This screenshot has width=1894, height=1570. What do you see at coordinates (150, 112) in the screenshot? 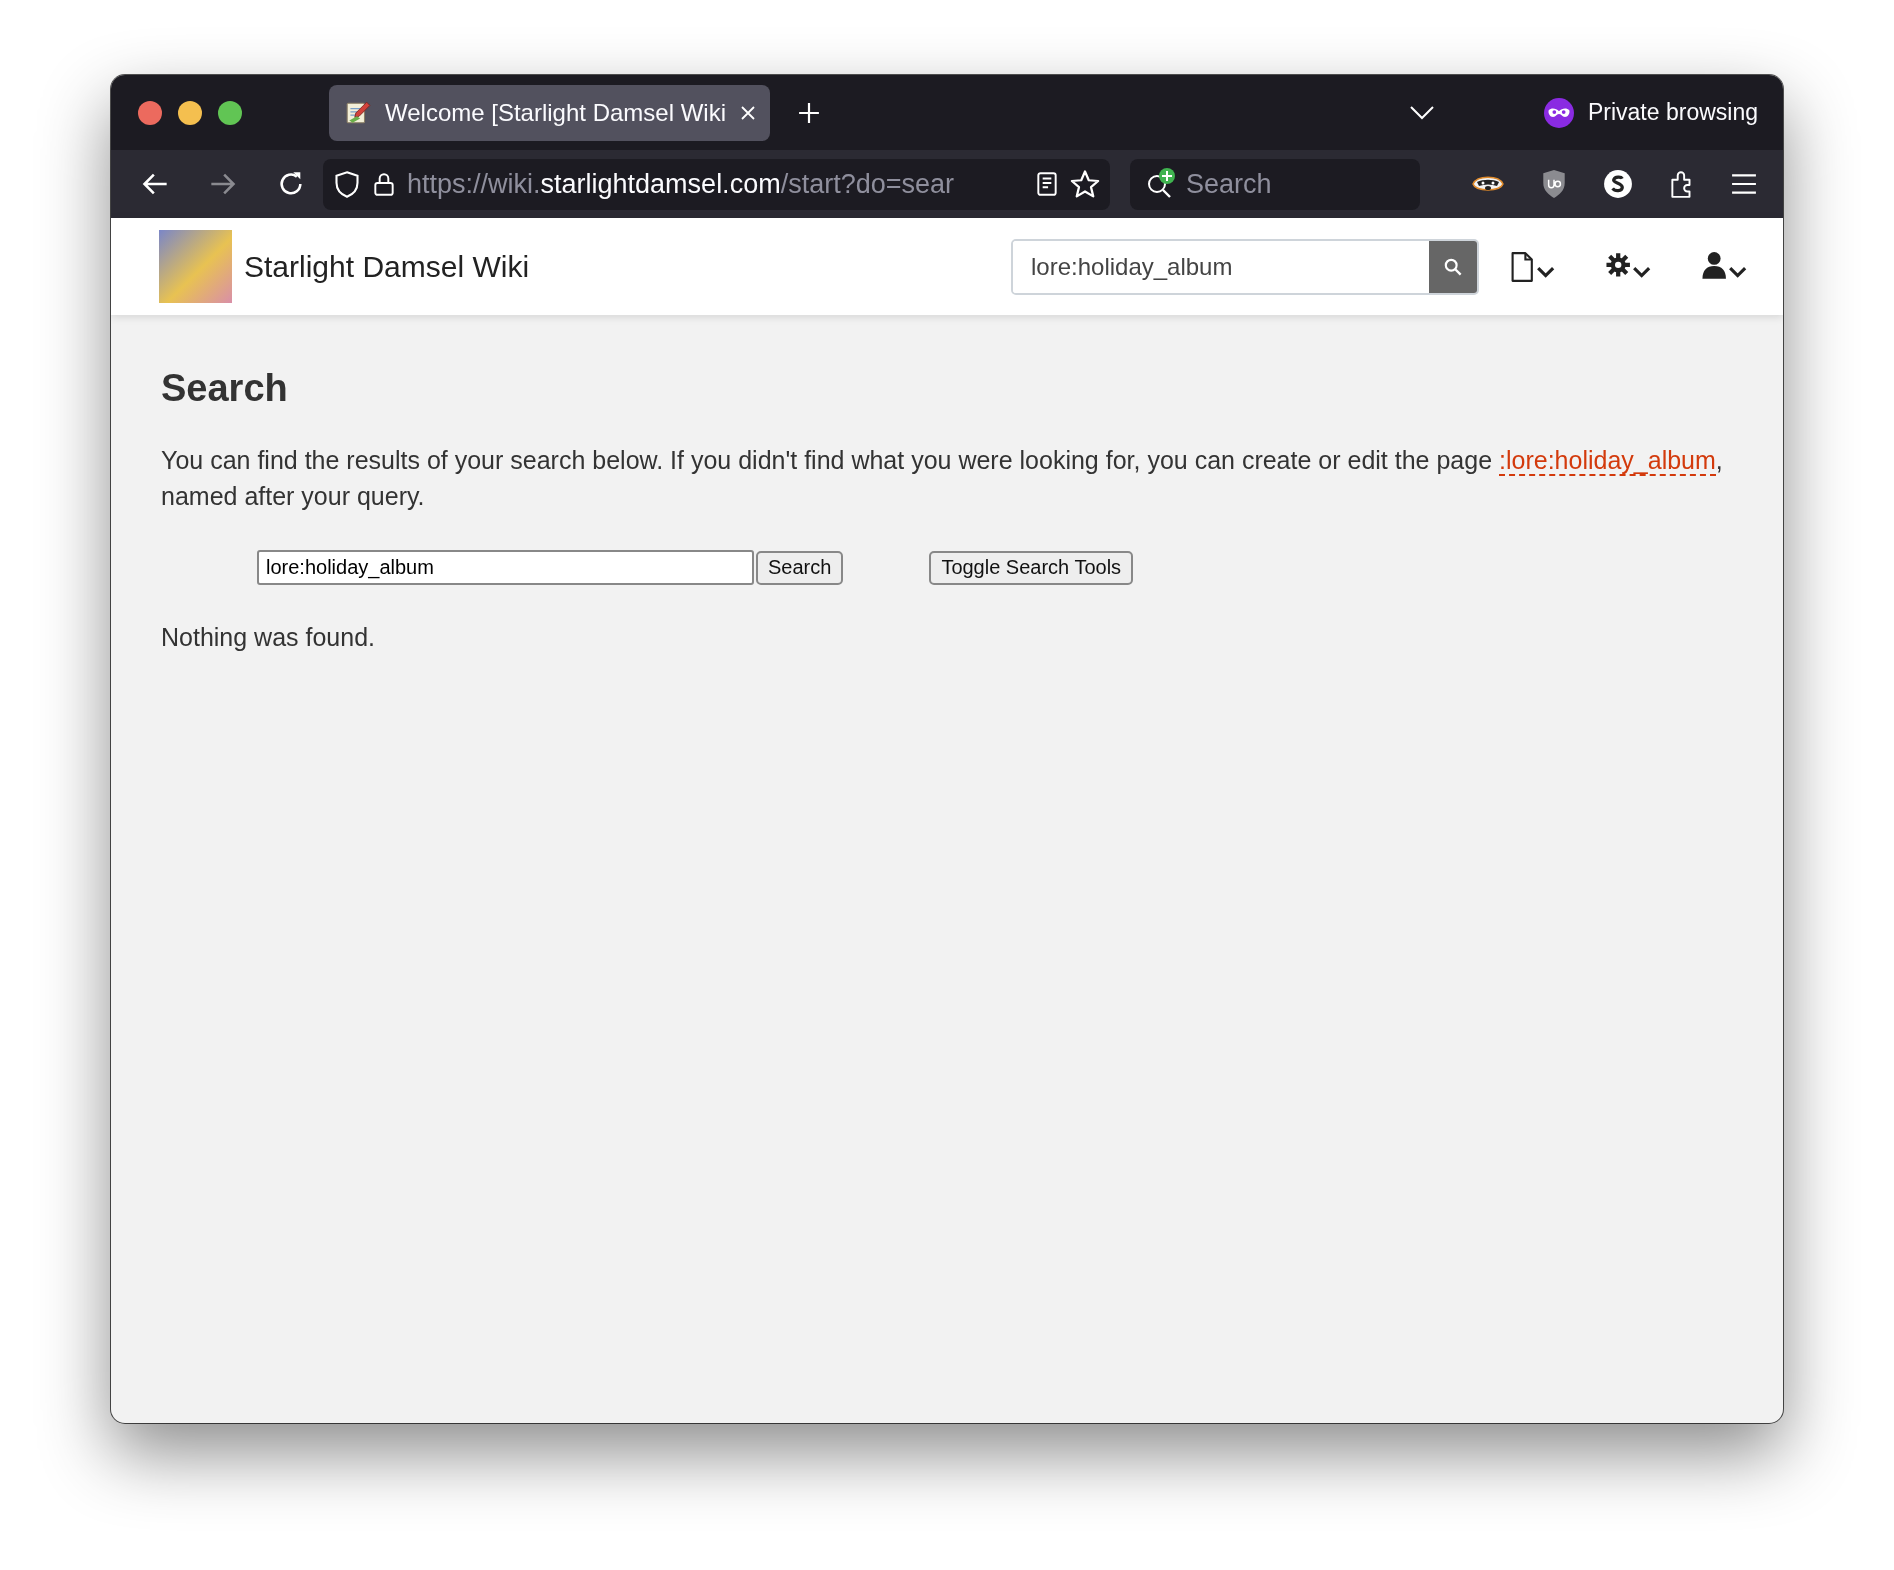
I see `close-window-button` at bounding box center [150, 112].